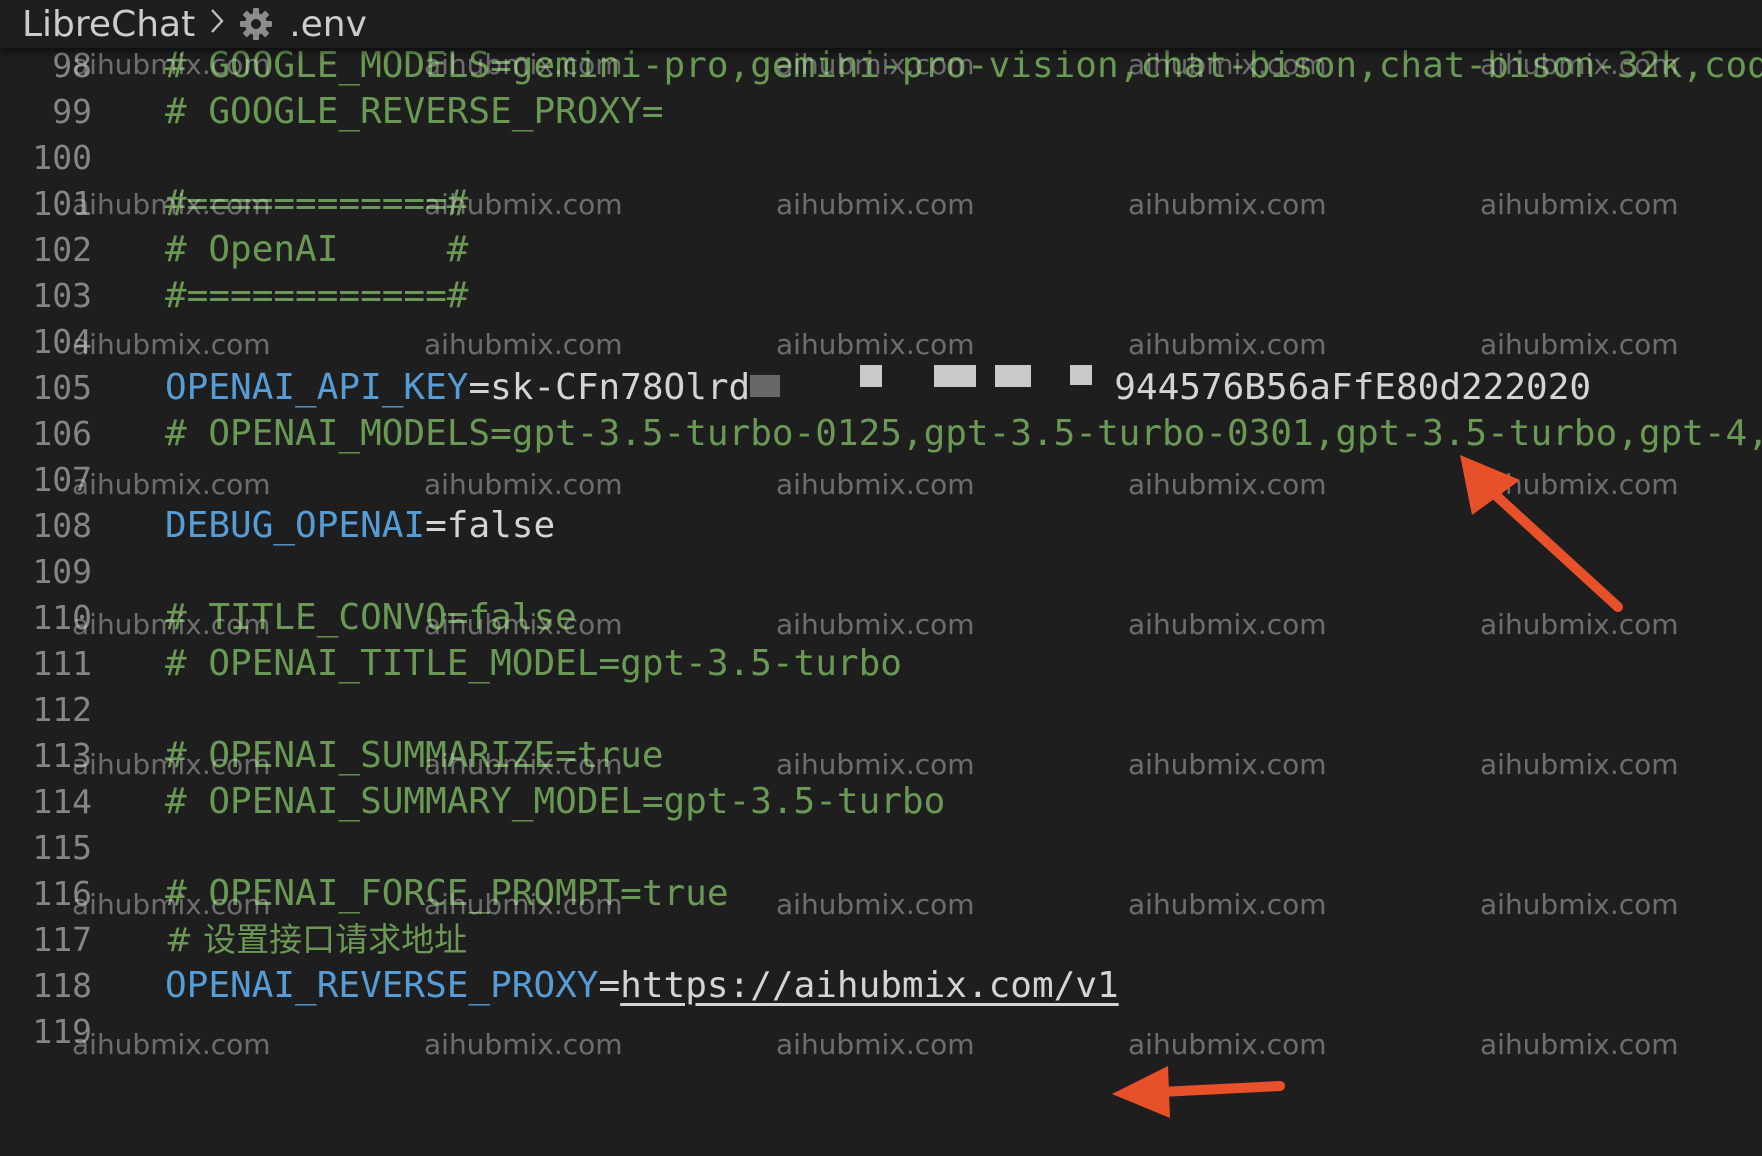  What do you see at coordinates (1198, 1092) in the screenshot?
I see `red-arrow-proxy-url` at bounding box center [1198, 1092].